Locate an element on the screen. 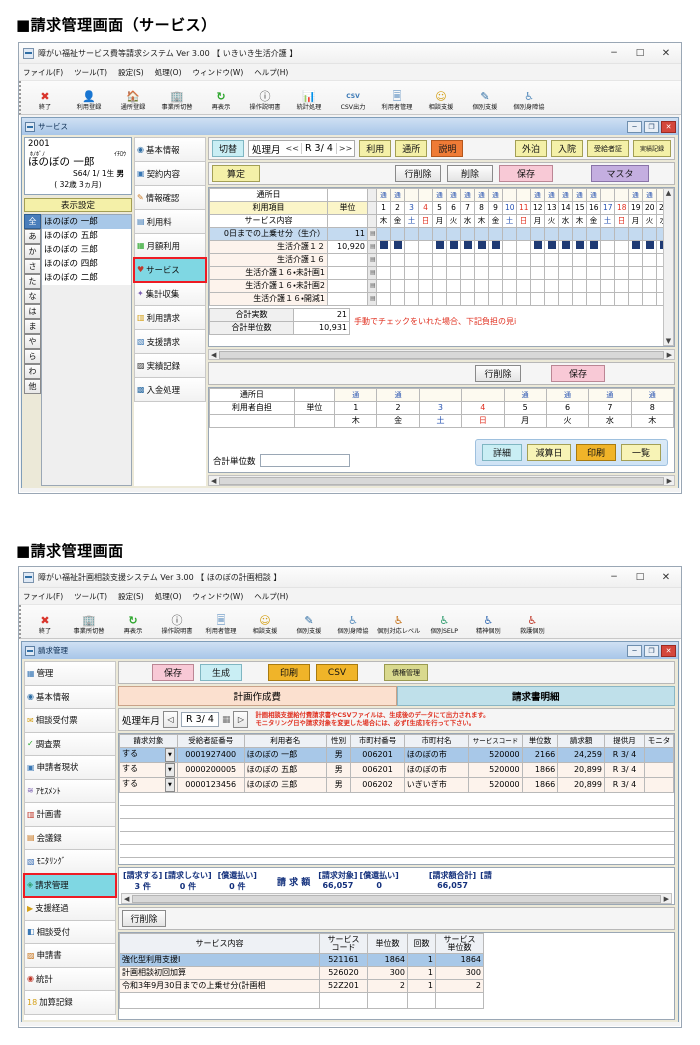  menu-process: 処理(O) is located at coordinates (168, 596).